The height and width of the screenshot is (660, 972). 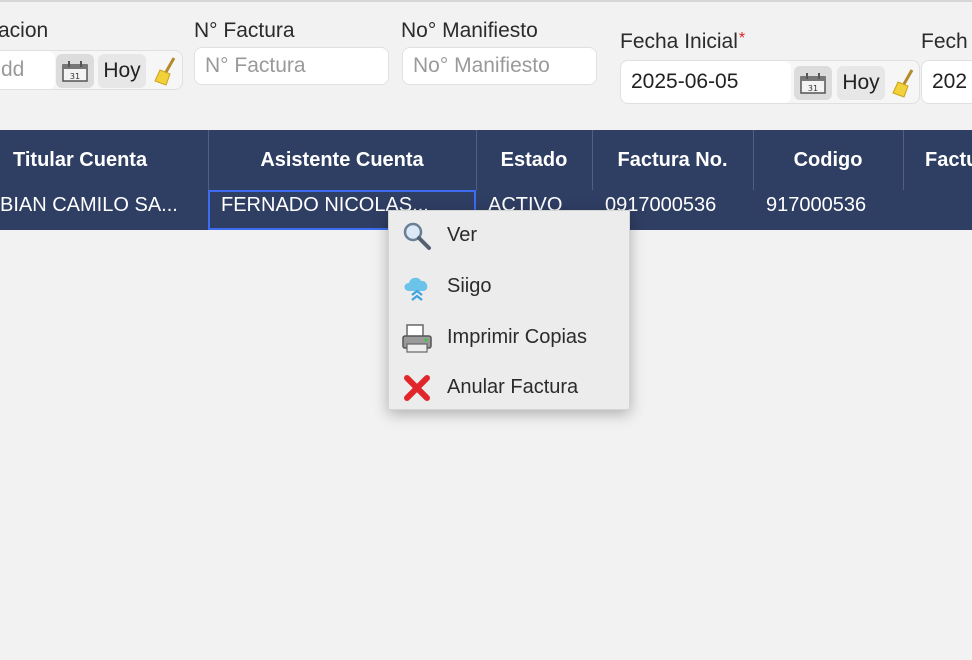 What do you see at coordinates (342, 160) in the screenshot?
I see `col-asistente-cuenta: Asistente Cuenta` at bounding box center [342, 160].